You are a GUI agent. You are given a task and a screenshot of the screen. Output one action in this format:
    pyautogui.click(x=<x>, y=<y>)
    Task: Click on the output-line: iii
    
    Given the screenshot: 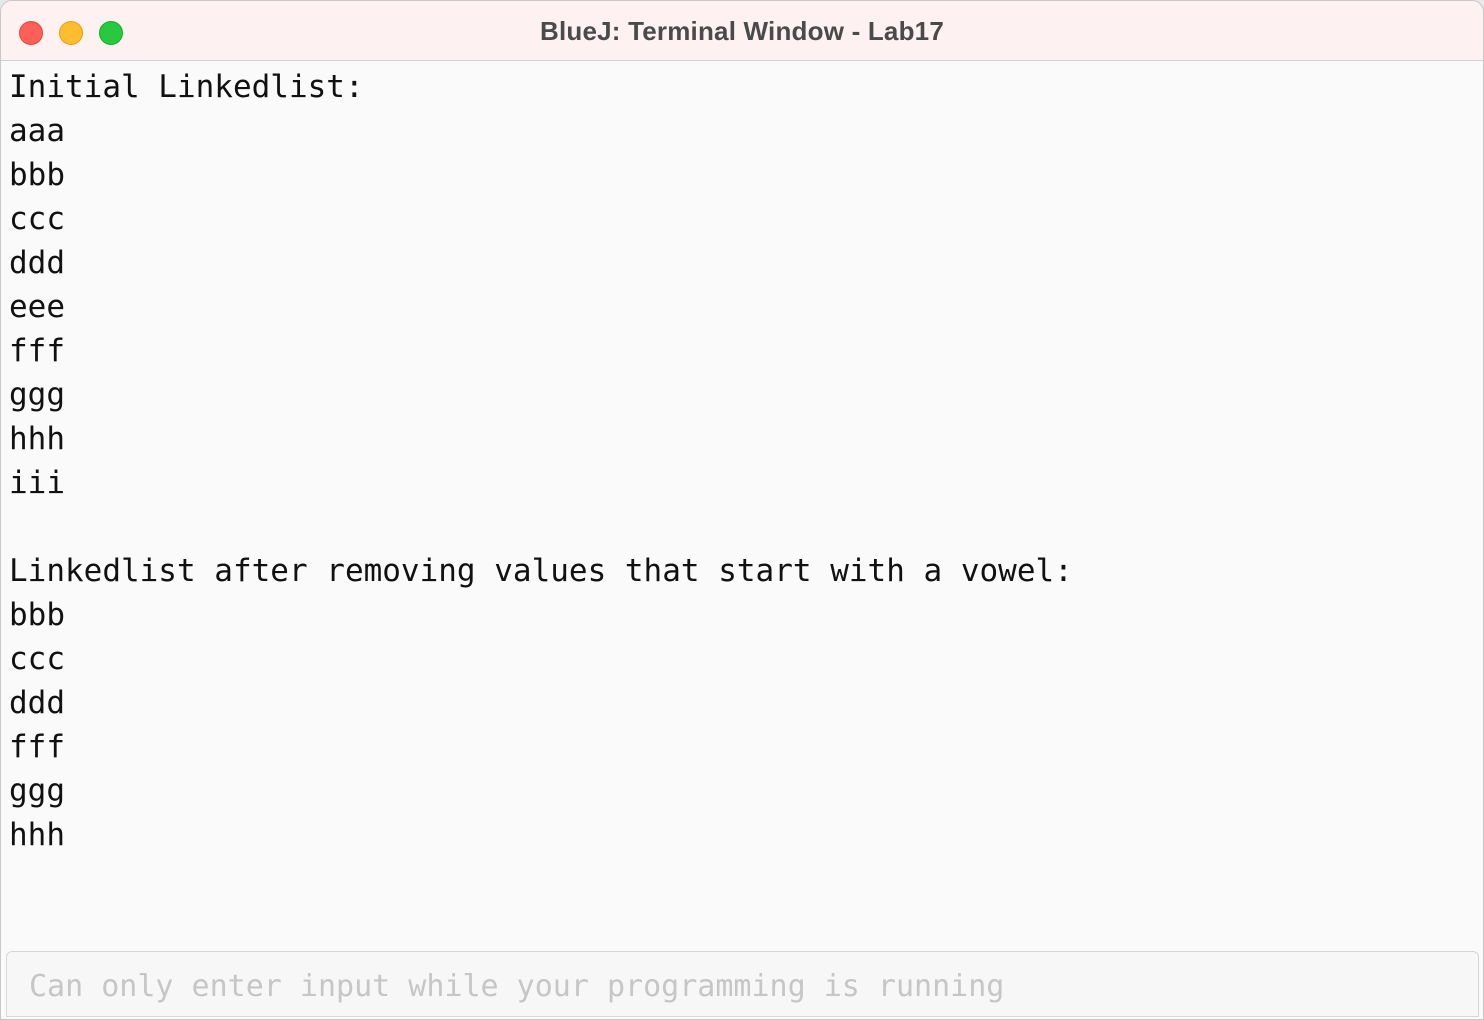 What is the action you would take?
    pyautogui.click(x=37, y=483)
    